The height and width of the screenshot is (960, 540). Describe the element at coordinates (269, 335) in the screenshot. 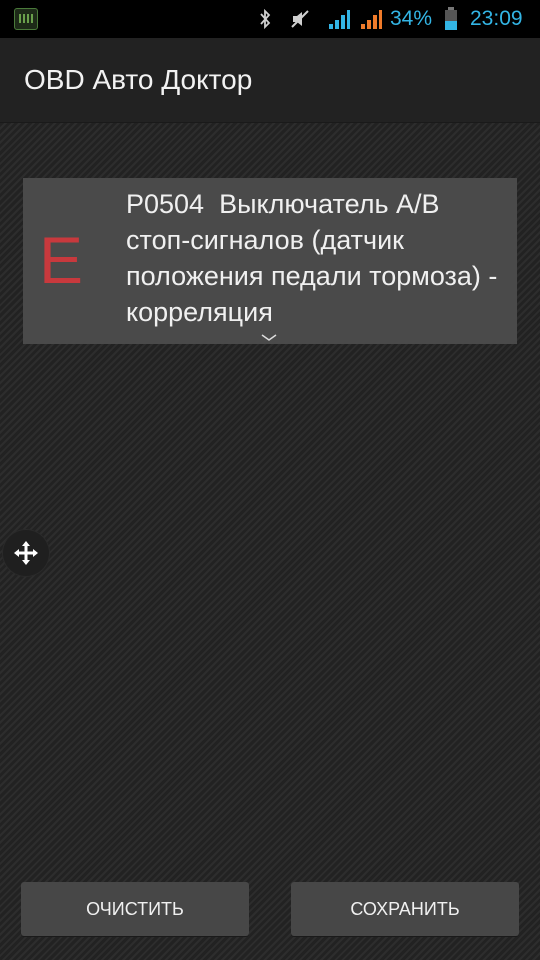

I see `chevron-down-icon` at that location.